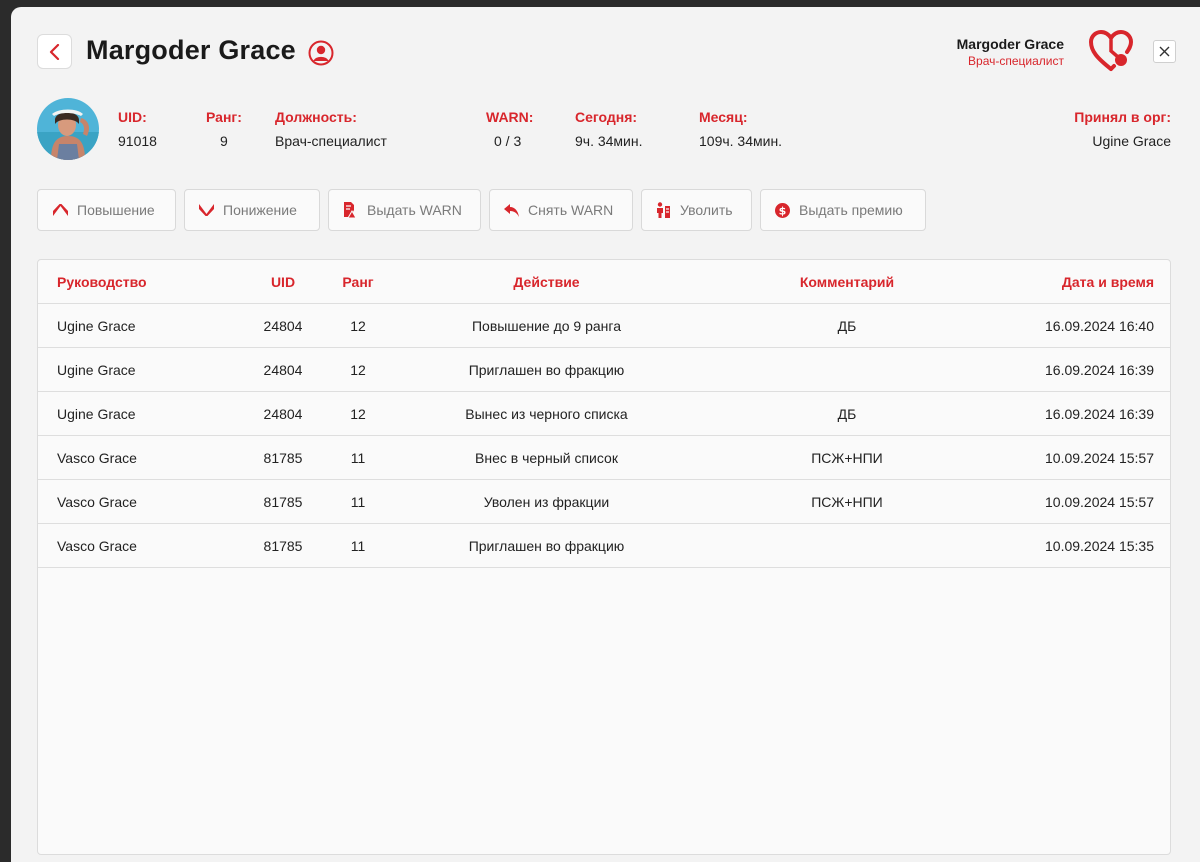  What do you see at coordinates (60, 210) in the screenshot?
I see `chevron-up-icon` at bounding box center [60, 210].